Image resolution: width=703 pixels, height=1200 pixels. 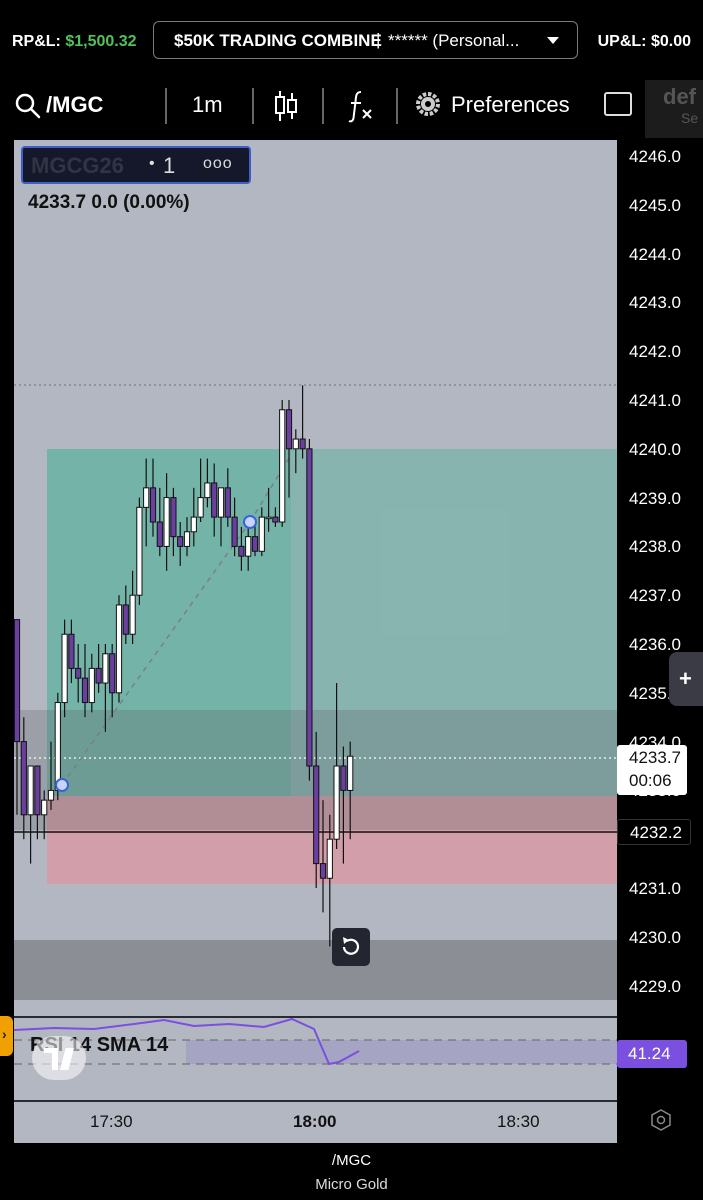 What do you see at coordinates (661, 1120) in the screenshot?
I see `hexagon-settings-icon` at bounding box center [661, 1120].